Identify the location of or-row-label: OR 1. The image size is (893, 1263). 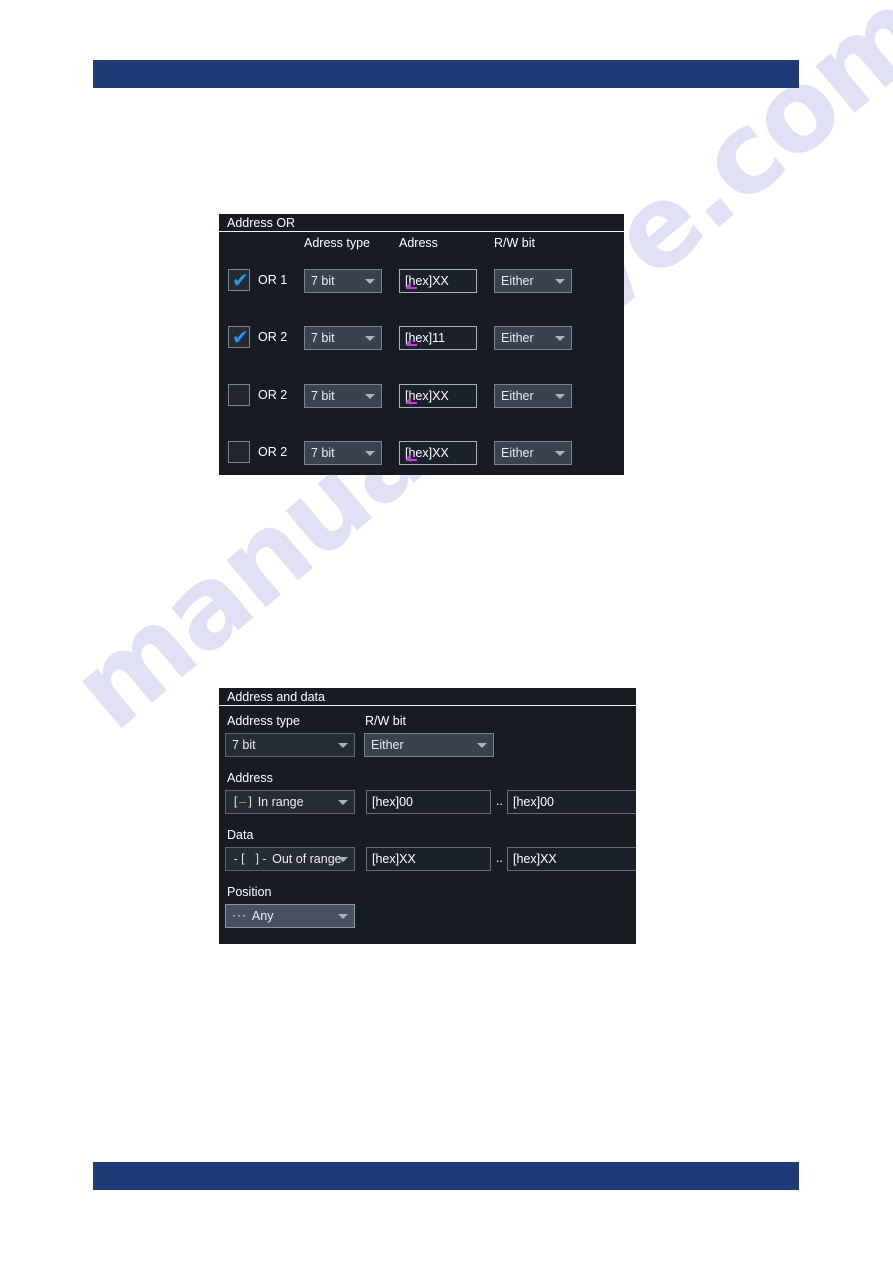
(273, 280).